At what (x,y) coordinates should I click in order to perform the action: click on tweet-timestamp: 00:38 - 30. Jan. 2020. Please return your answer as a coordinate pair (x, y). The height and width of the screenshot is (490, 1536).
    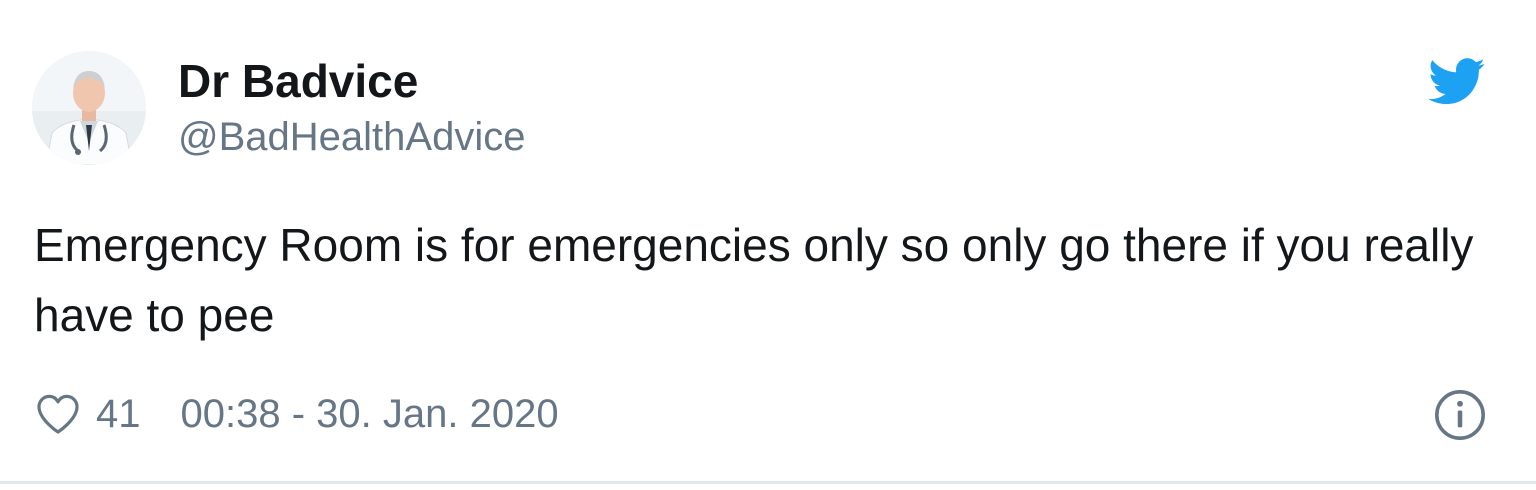
    Looking at the image, I should click on (370, 414).